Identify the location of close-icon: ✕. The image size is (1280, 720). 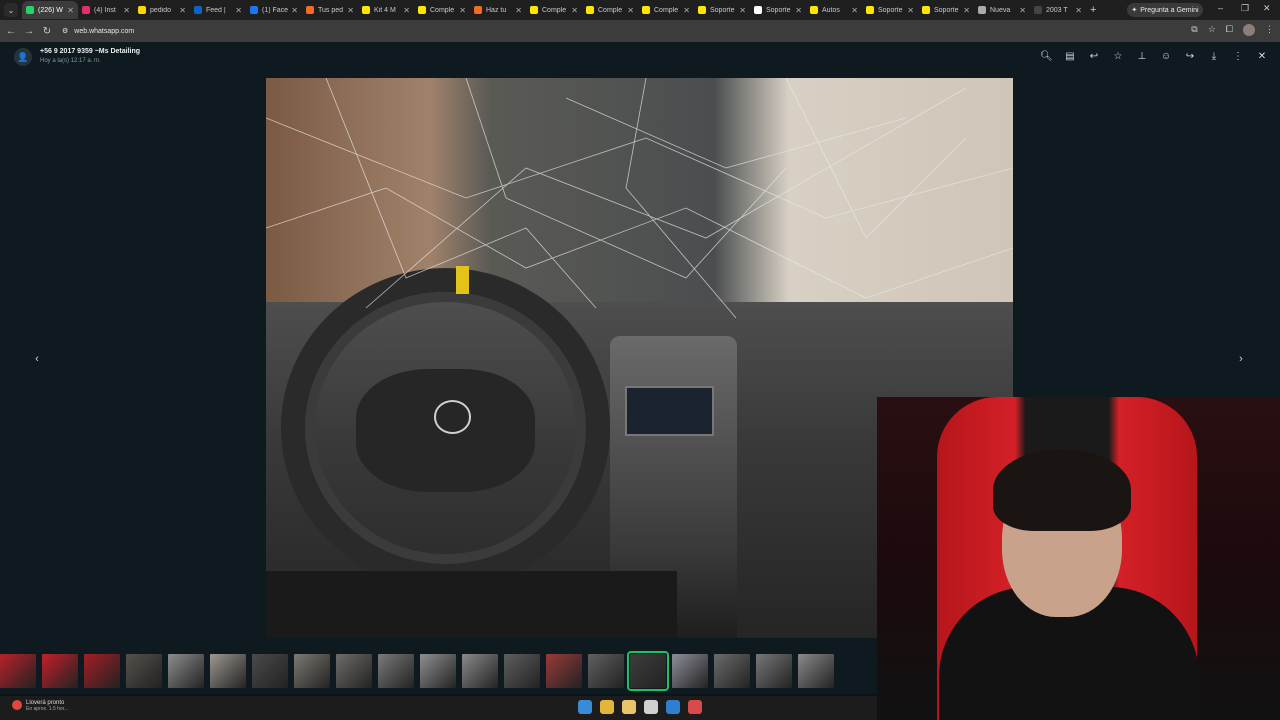
(1262, 56).